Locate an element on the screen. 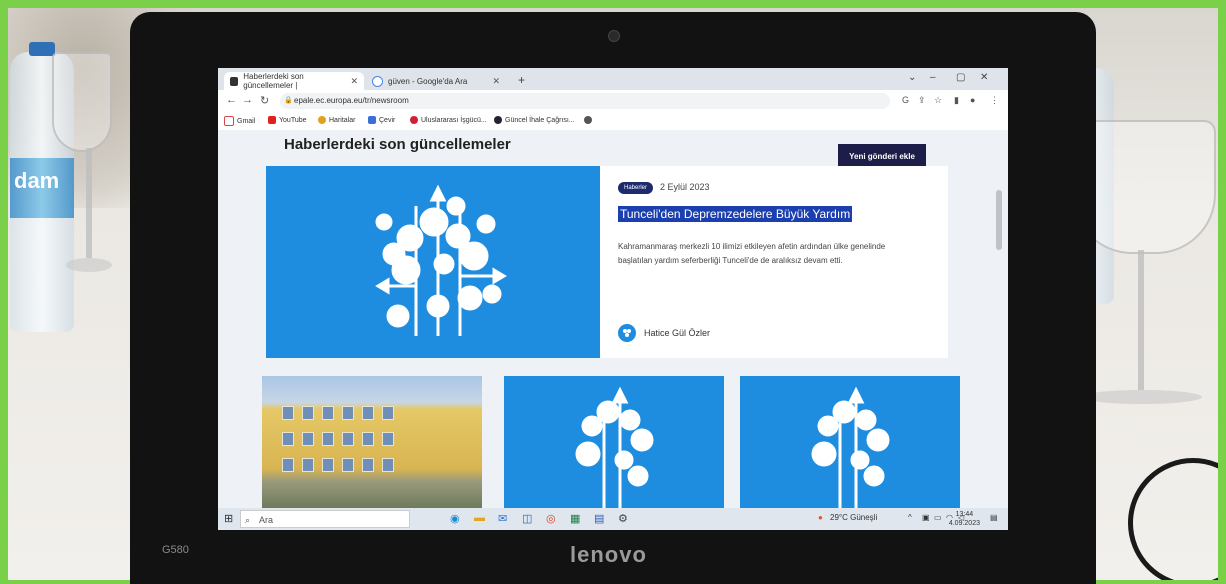  clock-date: 4.09.2023 is located at coordinates (964, 523).